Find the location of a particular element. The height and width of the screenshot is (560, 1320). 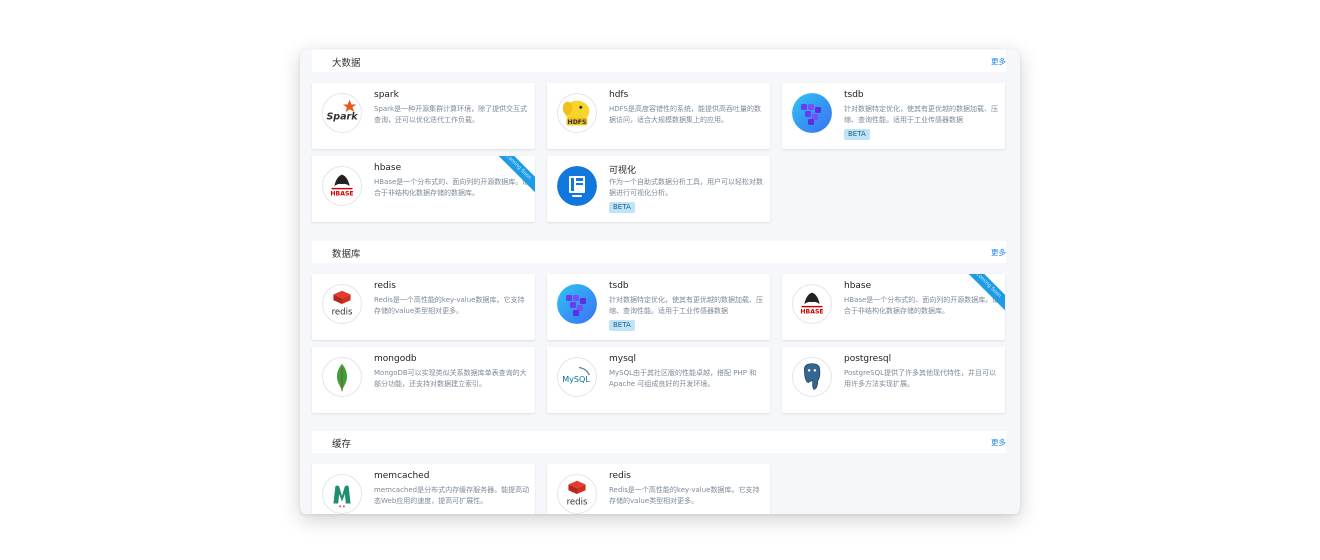

card-name: hdfs is located at coordinates (619, 95).